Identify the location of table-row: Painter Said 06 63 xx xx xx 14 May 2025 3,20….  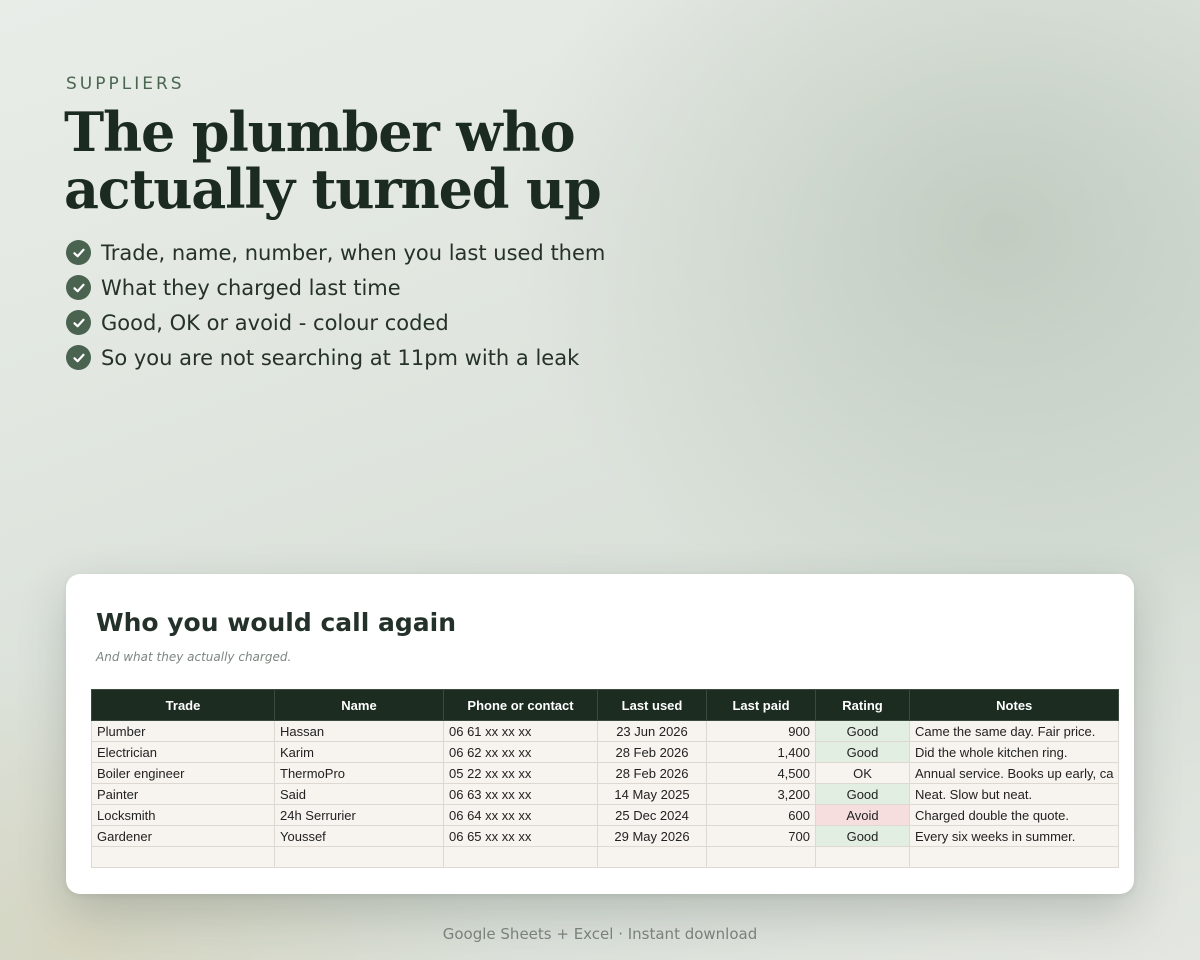
(605, 794).